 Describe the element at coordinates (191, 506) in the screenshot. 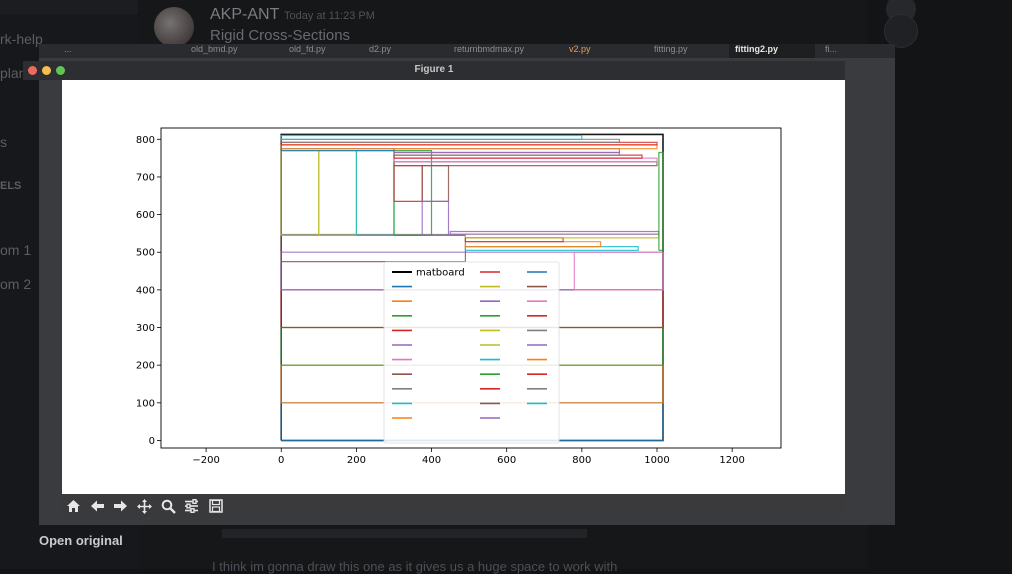

I see `configure-icon` at that location.